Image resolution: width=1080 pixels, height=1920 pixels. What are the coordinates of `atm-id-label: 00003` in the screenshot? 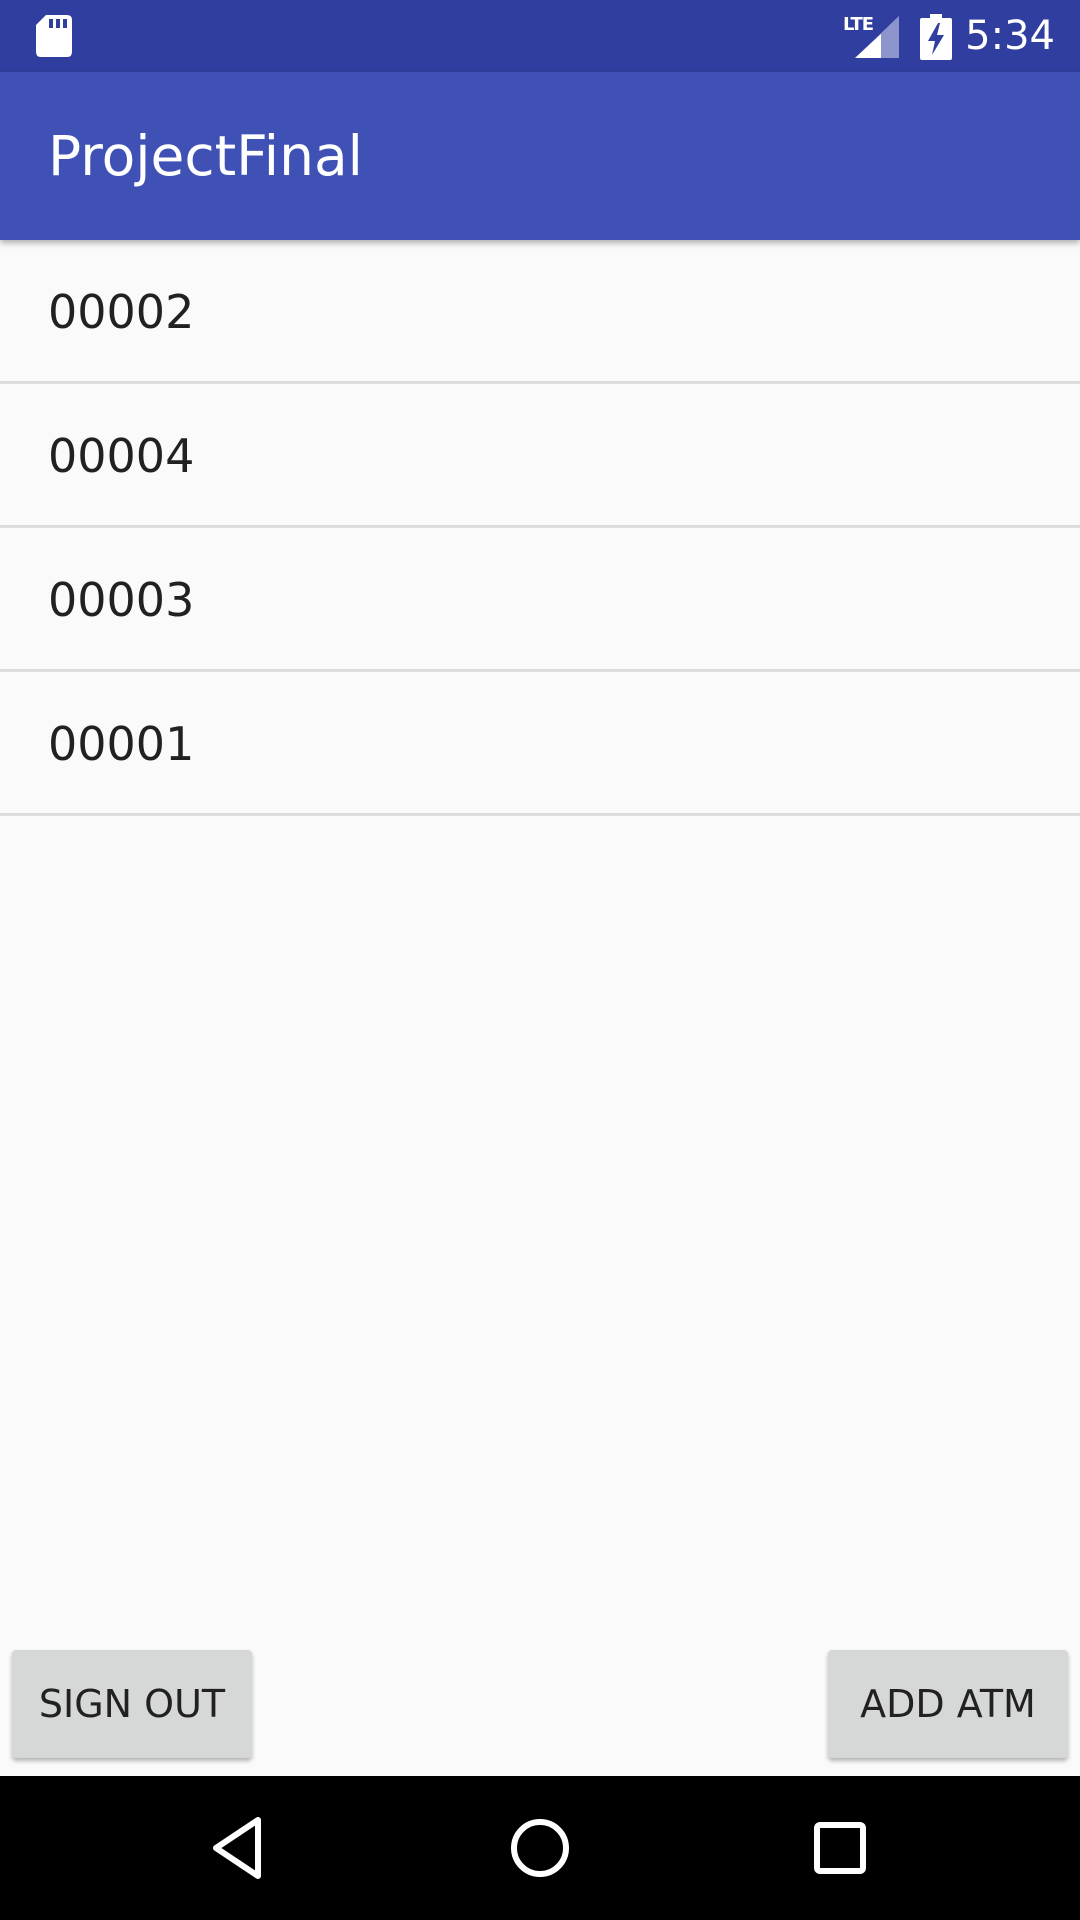 It's located at (121, 600).